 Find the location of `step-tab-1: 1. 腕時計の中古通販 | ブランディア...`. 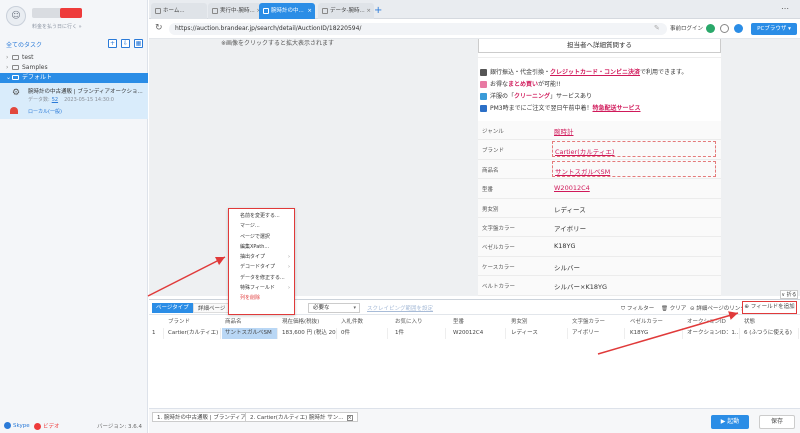

step-tab-1: 1. 腕時計の中古通販 | ブランディア... is located at coordinates (204, 417).